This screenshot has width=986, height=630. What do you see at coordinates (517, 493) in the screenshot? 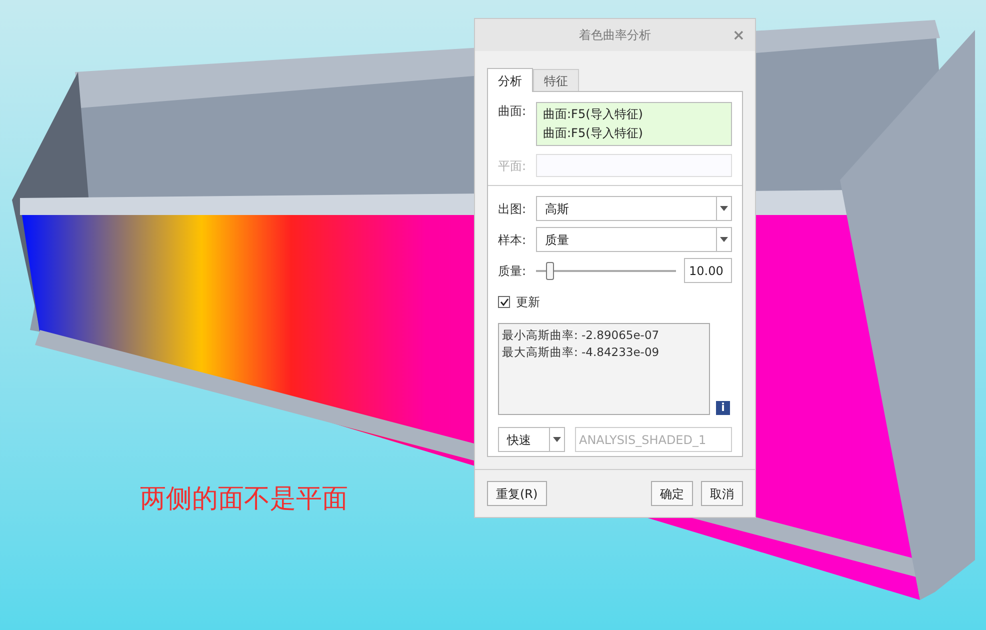
I see `repeat-button: 重复(R)` at bounding box center [517, 493].